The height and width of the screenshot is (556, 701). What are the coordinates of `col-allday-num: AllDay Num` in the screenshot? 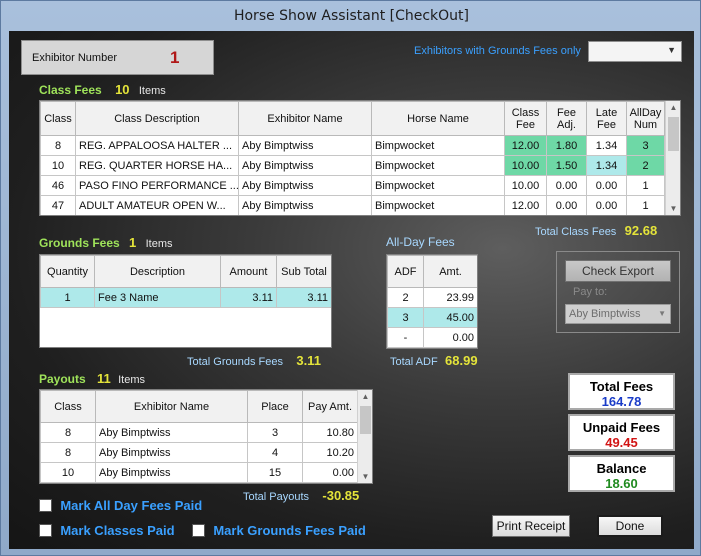 It's located at (645, 118).